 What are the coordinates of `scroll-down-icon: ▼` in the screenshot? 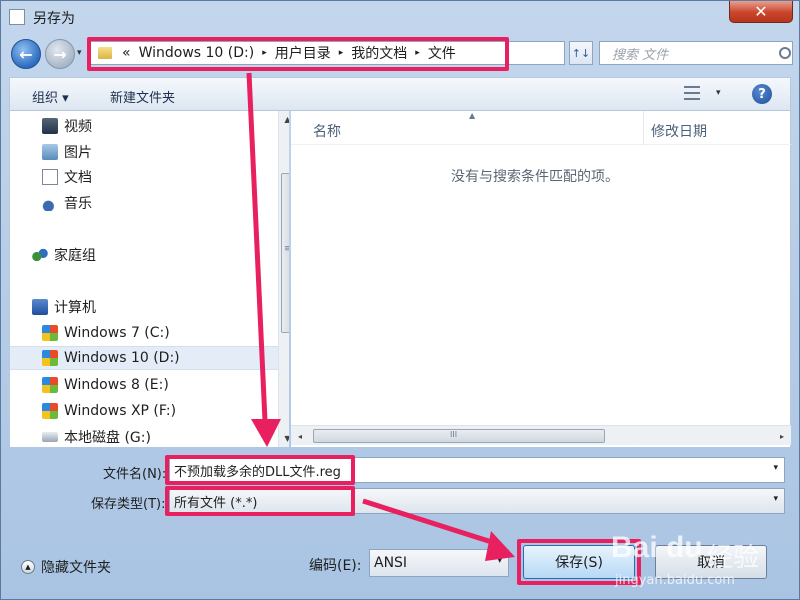 It's located at (284, 438).